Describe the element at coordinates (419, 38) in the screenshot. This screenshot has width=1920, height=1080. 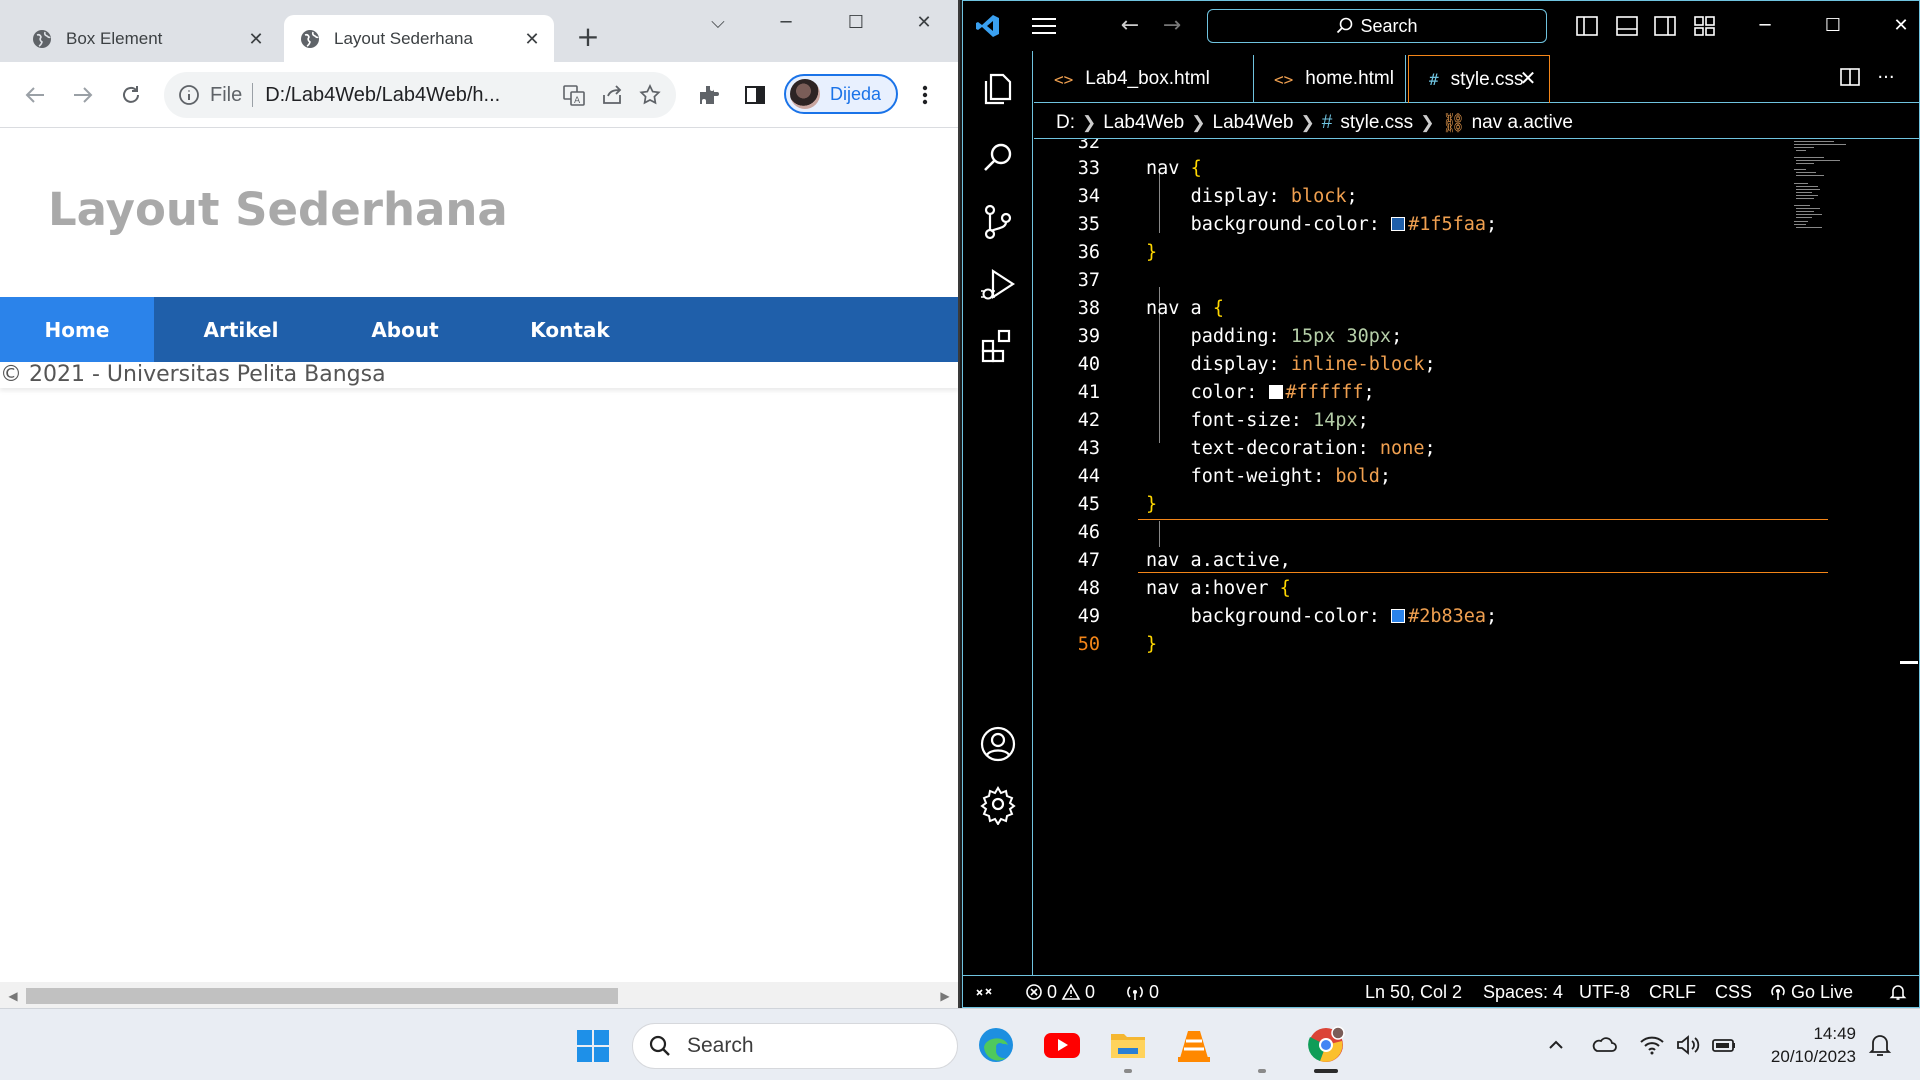
I see `browser-tab-layout-sederhana: Layout Sederhana ✕` at that location.